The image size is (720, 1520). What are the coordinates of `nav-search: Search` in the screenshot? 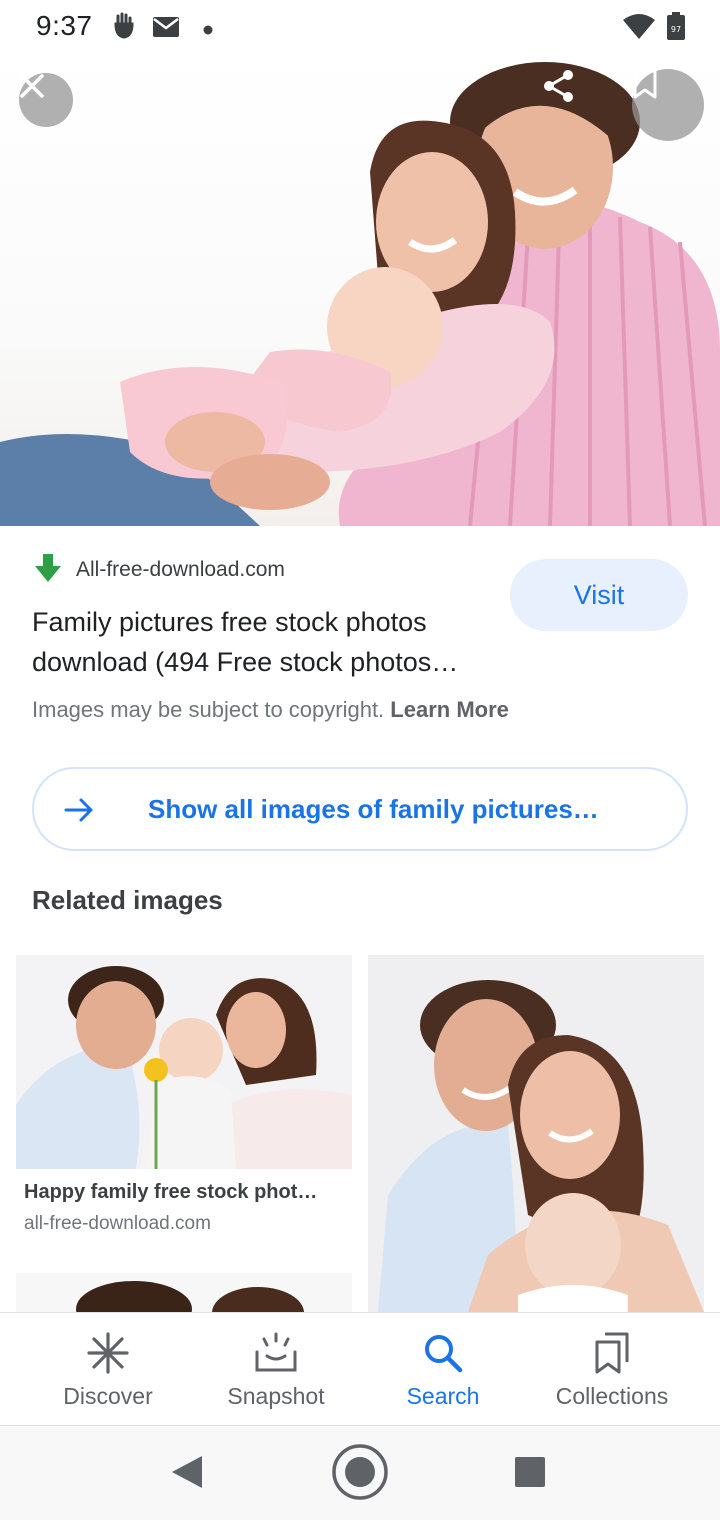 It's located at (443, 1370).